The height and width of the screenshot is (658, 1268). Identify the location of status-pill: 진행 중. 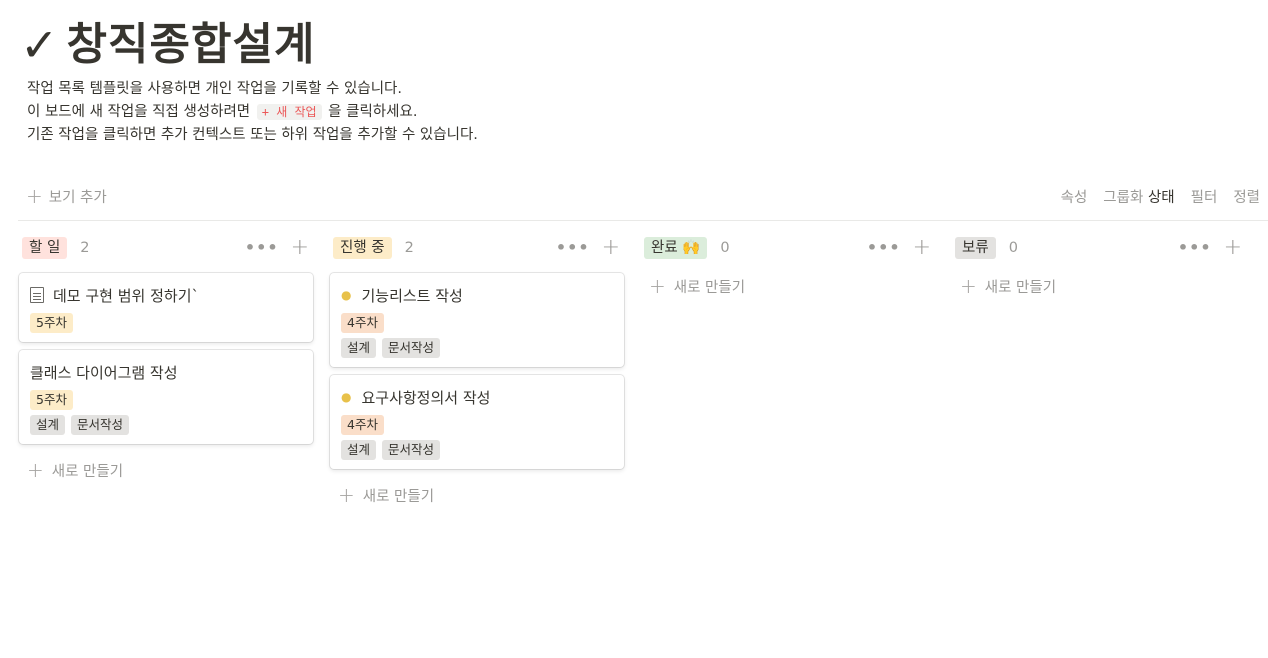
(362, 248).